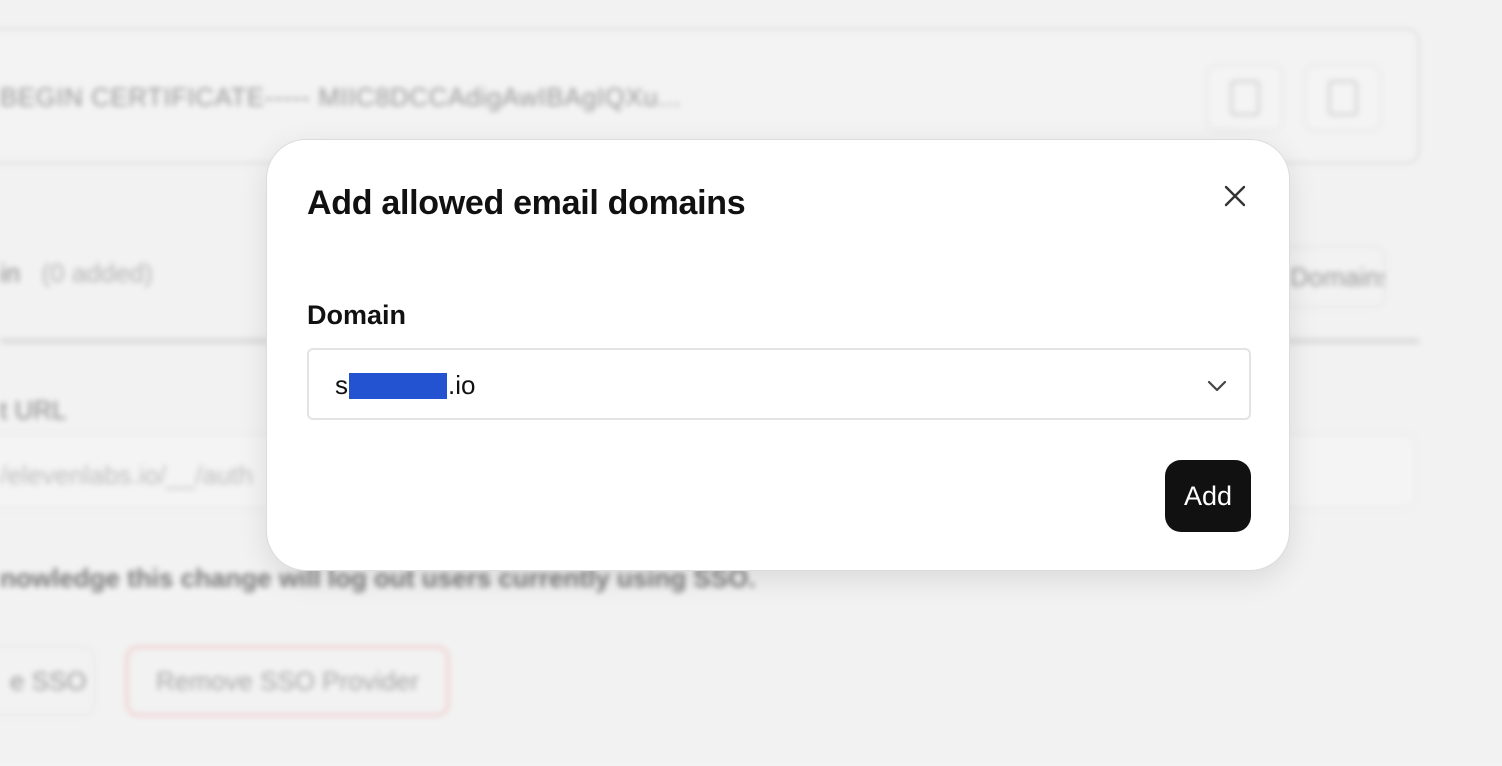 The height and width of the screenshot is (766, 1502). What do you see at coordinates (398, 385) in the screenshot?
I see `redaction-block` at bounding box center [398, 385].